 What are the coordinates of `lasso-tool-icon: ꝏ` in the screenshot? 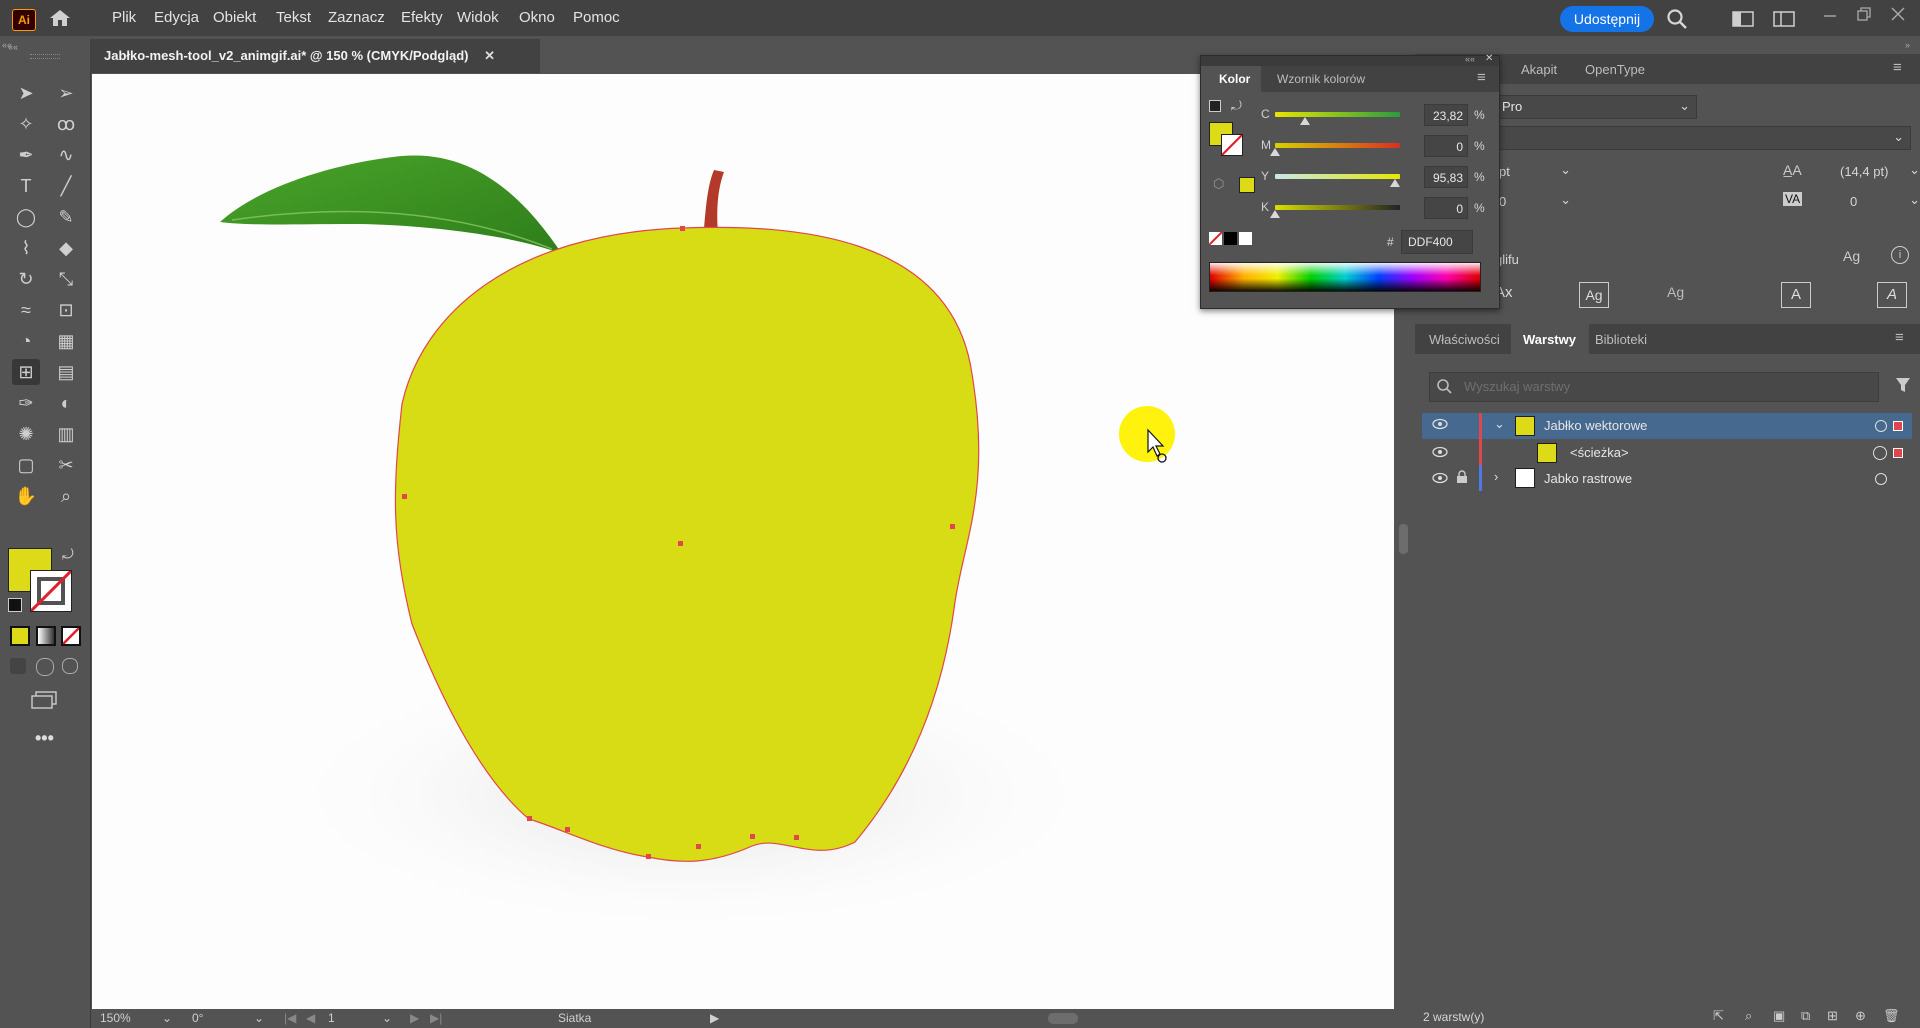 It's located at (66, 124).